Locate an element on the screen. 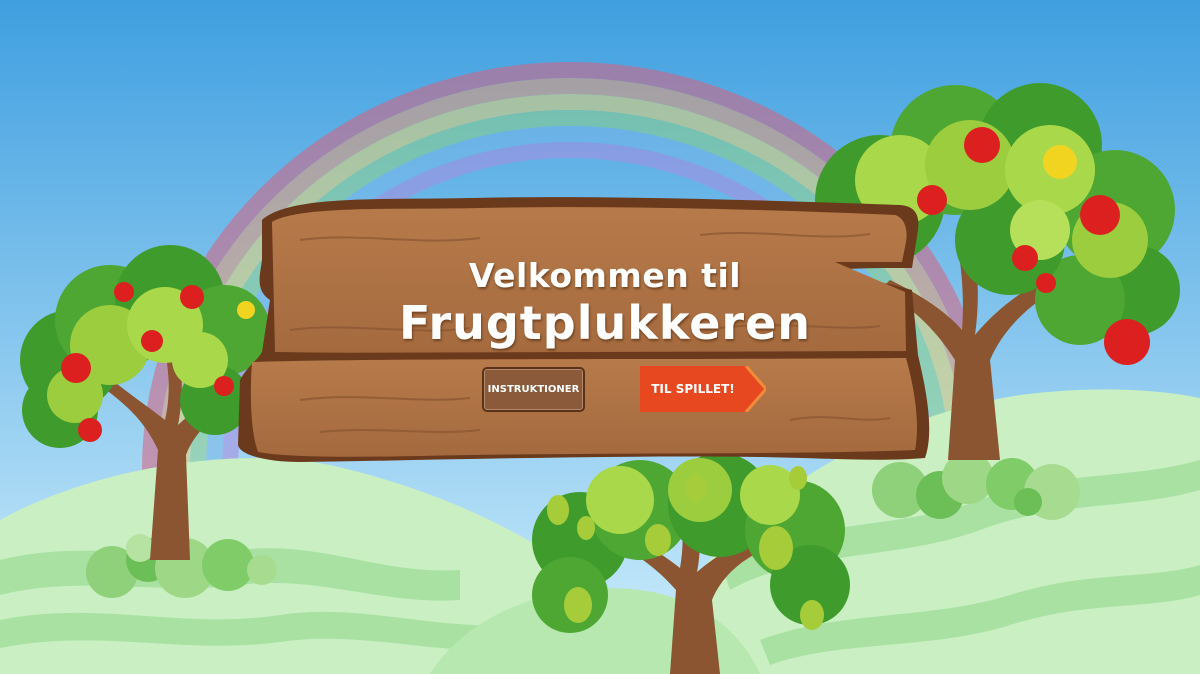 The height and width of the screenshot is (674, 1200). instructions-button-label: INSTRUKTIONER is located at coordinates (533, 389).